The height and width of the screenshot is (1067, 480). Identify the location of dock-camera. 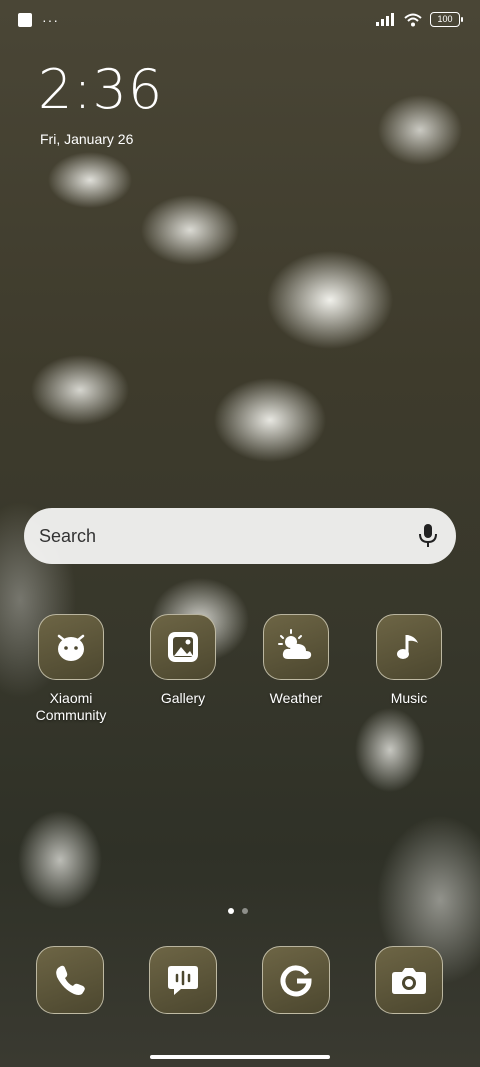
(409, 980).